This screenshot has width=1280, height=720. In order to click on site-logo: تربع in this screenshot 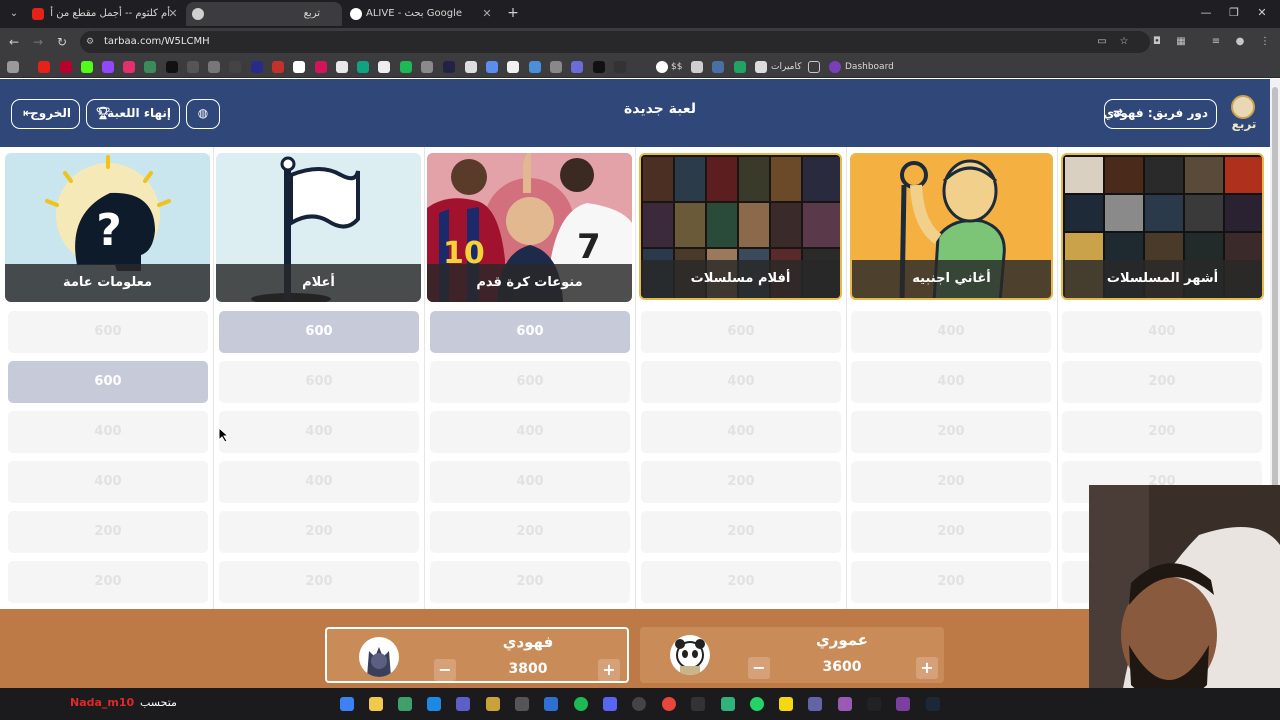, I will do `click(1243, 115)`.